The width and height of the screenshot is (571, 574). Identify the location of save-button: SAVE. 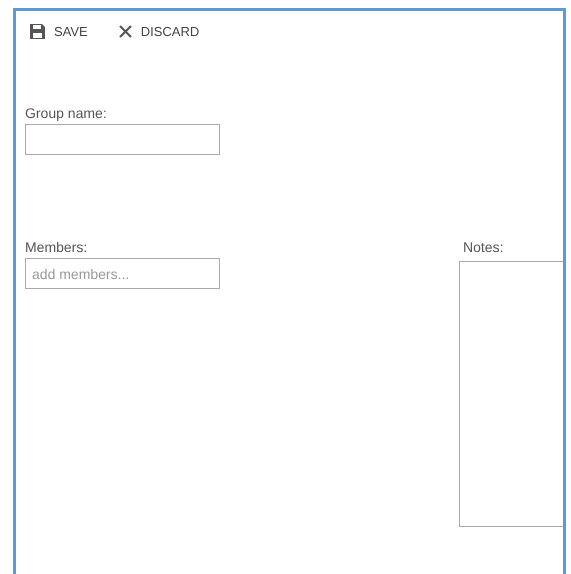
(59, 31).